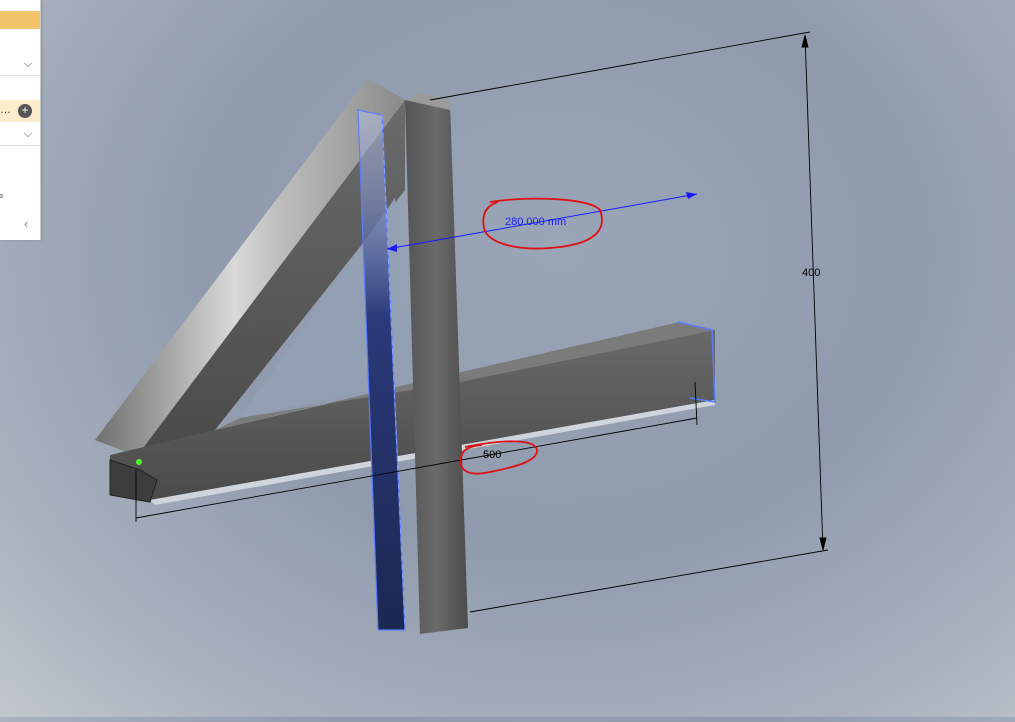 This screenshot has width=1015, height=722. I want to click on dimension-400-label: 400, so click(811, 273).